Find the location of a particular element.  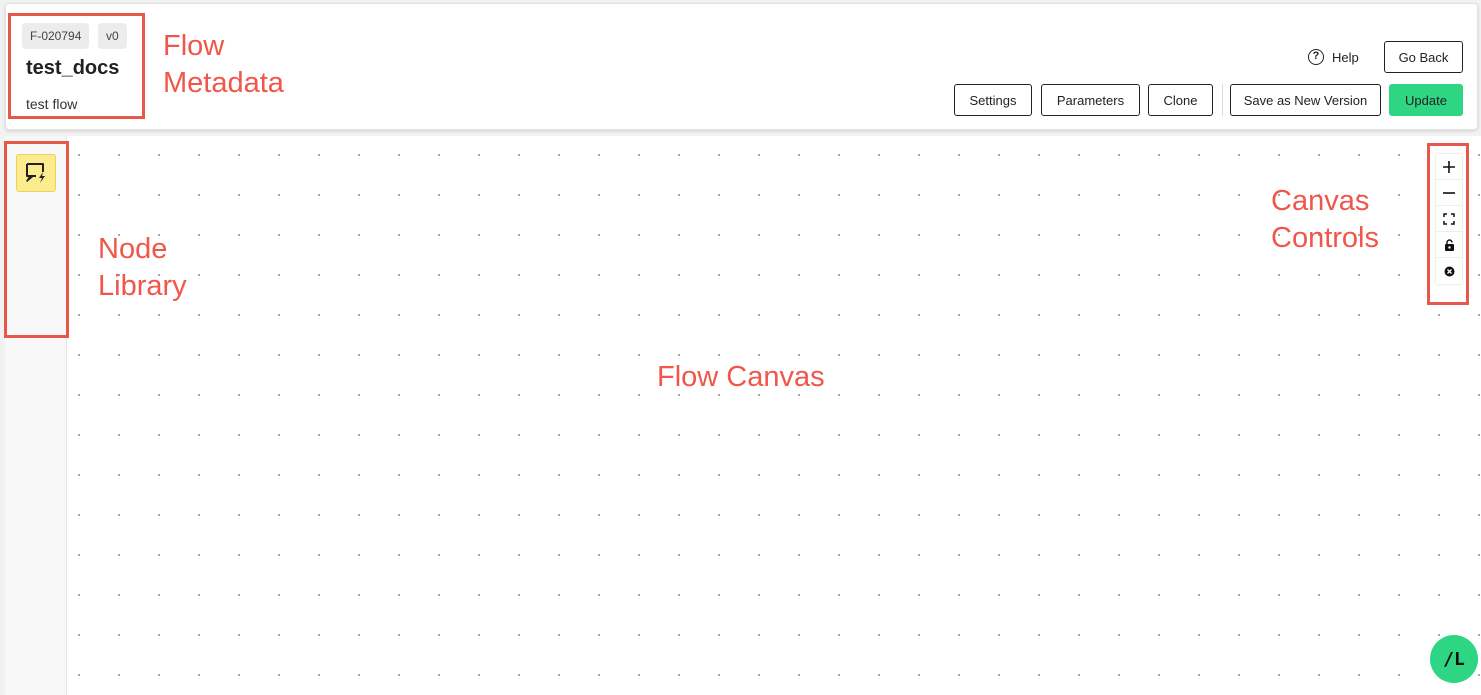

node-library-annotation: Node Library is located at coordinates (142, 267).